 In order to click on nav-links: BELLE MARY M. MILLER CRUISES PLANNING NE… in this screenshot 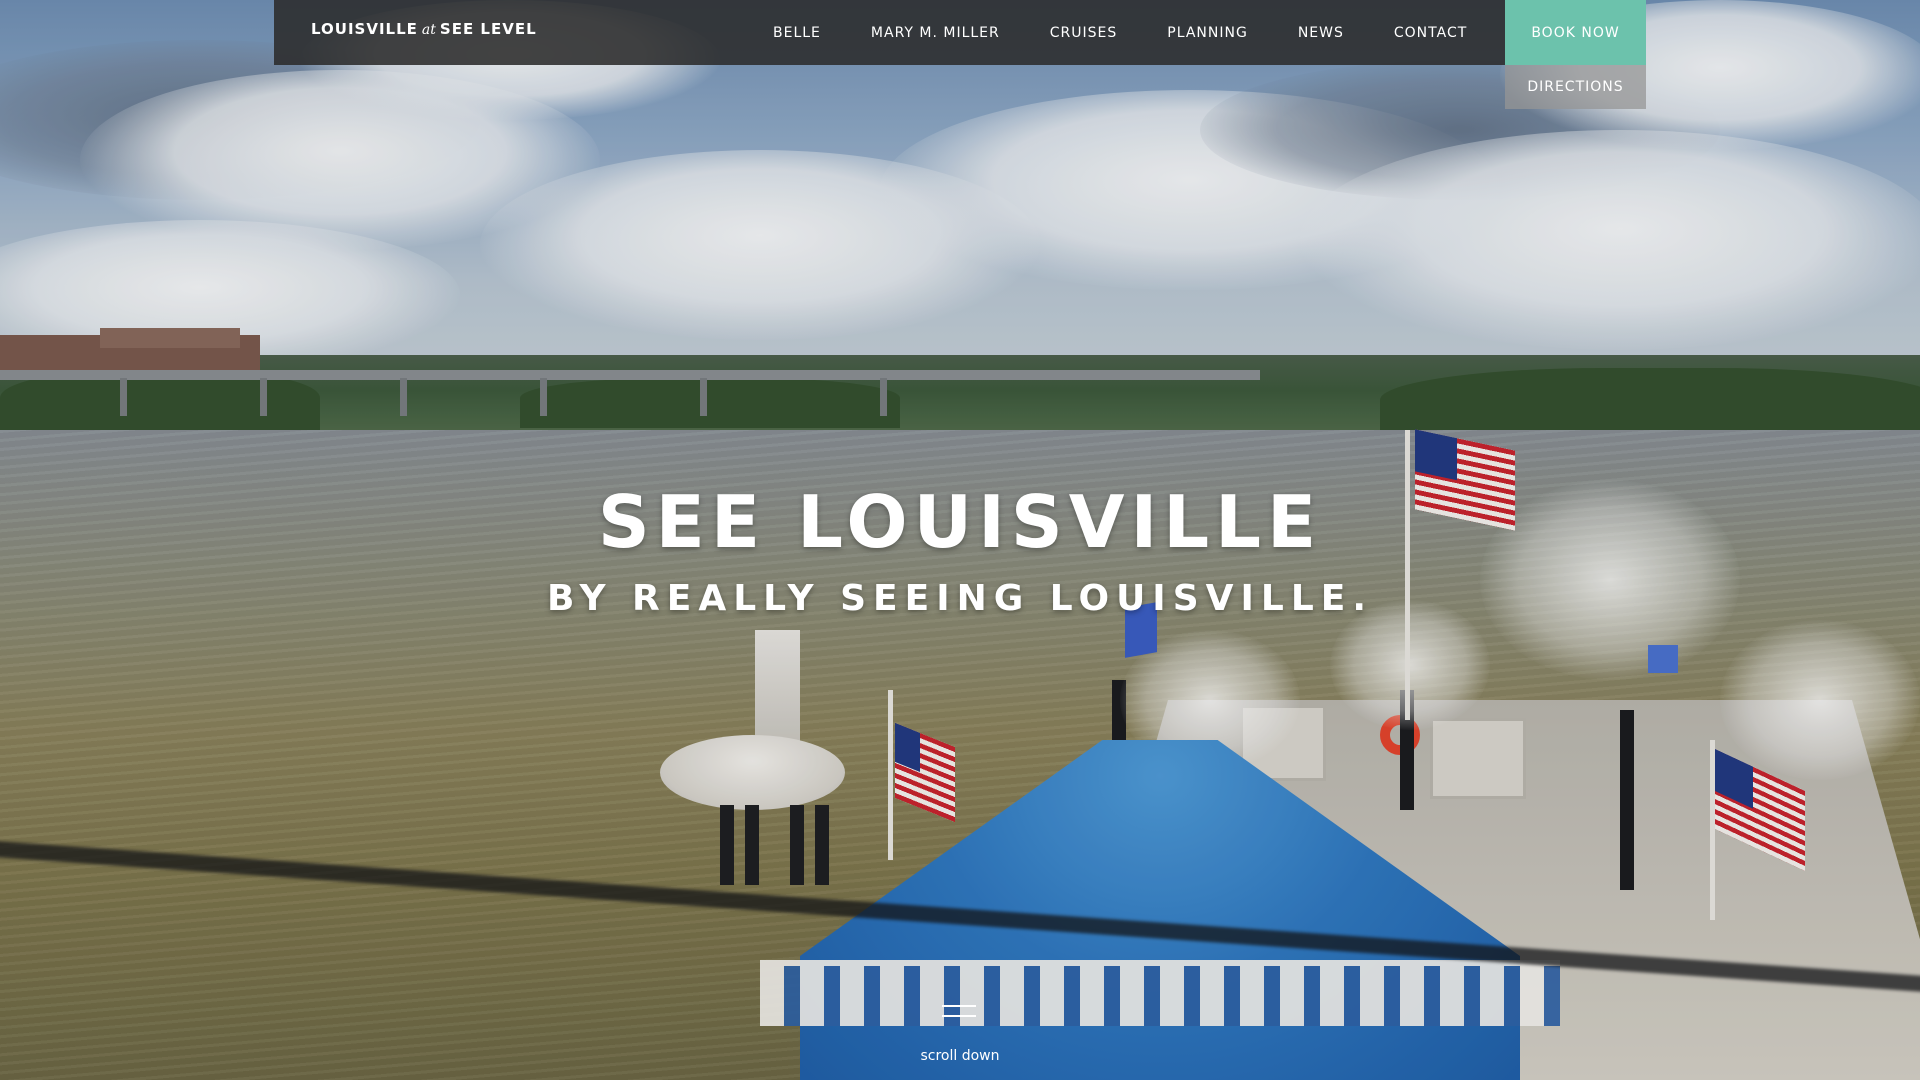, I will do `click(1120, 32)`.